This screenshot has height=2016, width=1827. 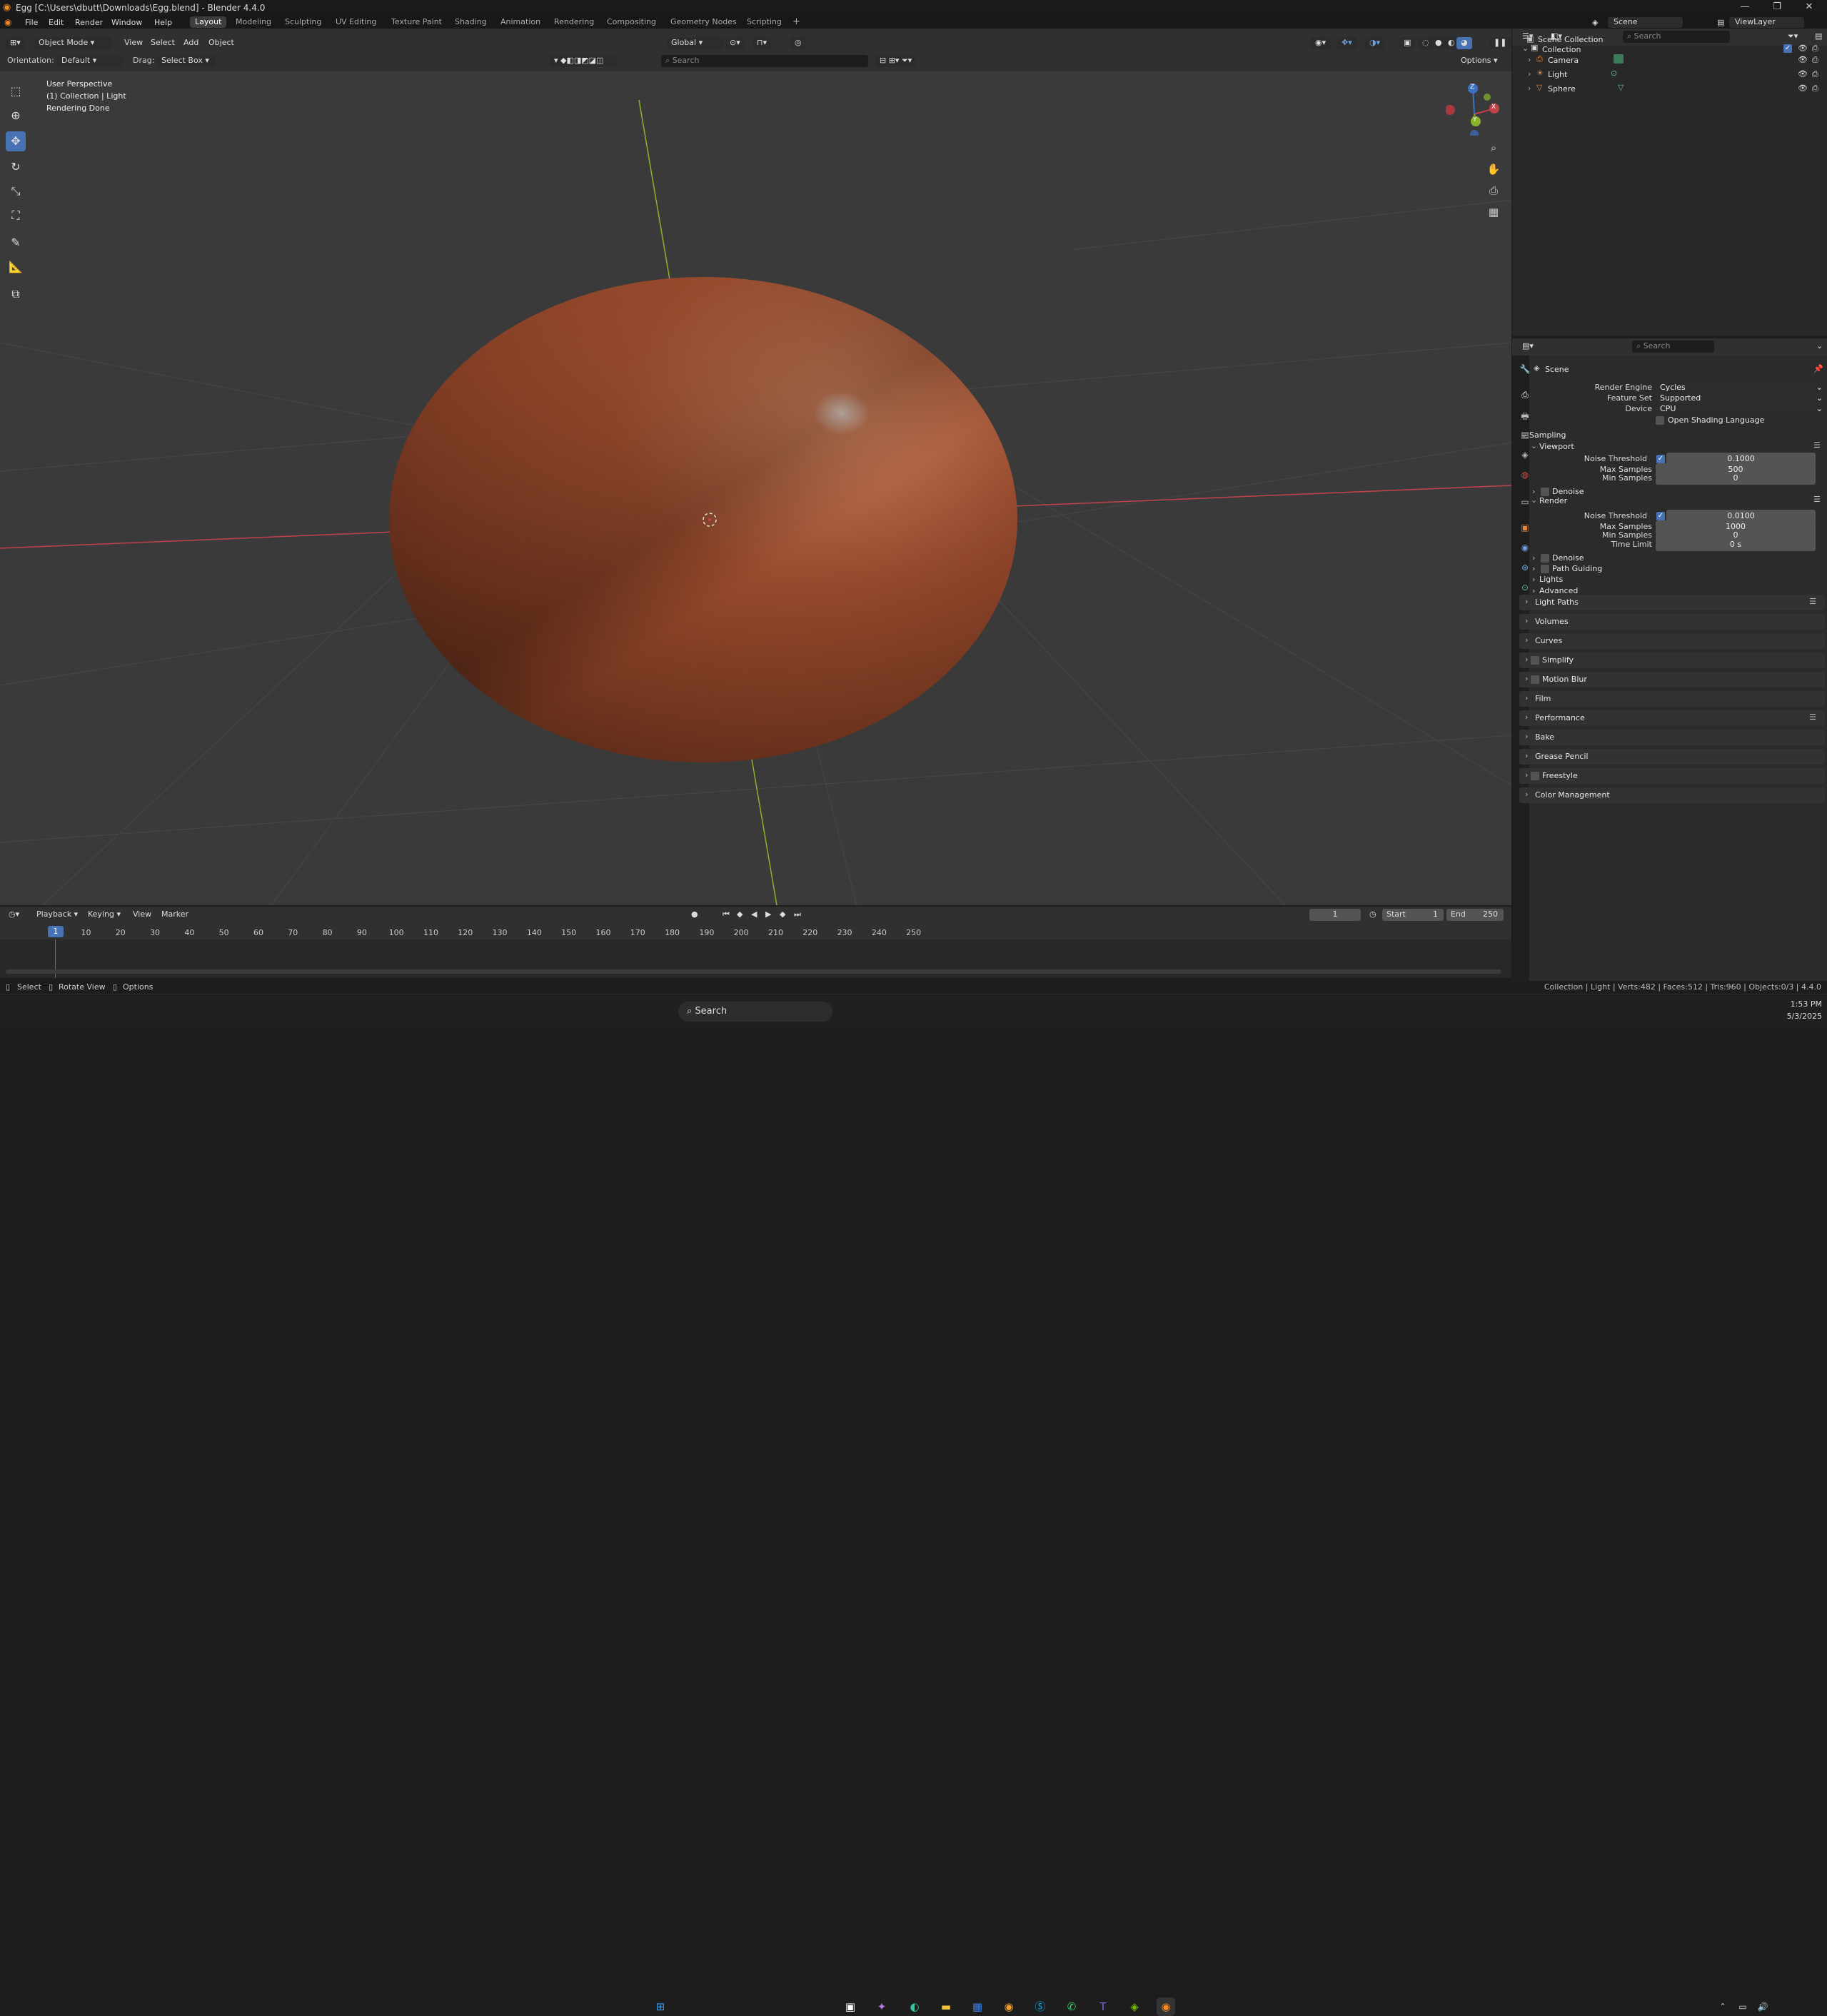 What do you see at coordinates (303, 22) in the screenshot?
I see `tab-sculpting: Sculpting` at bounding box center [303, 22].